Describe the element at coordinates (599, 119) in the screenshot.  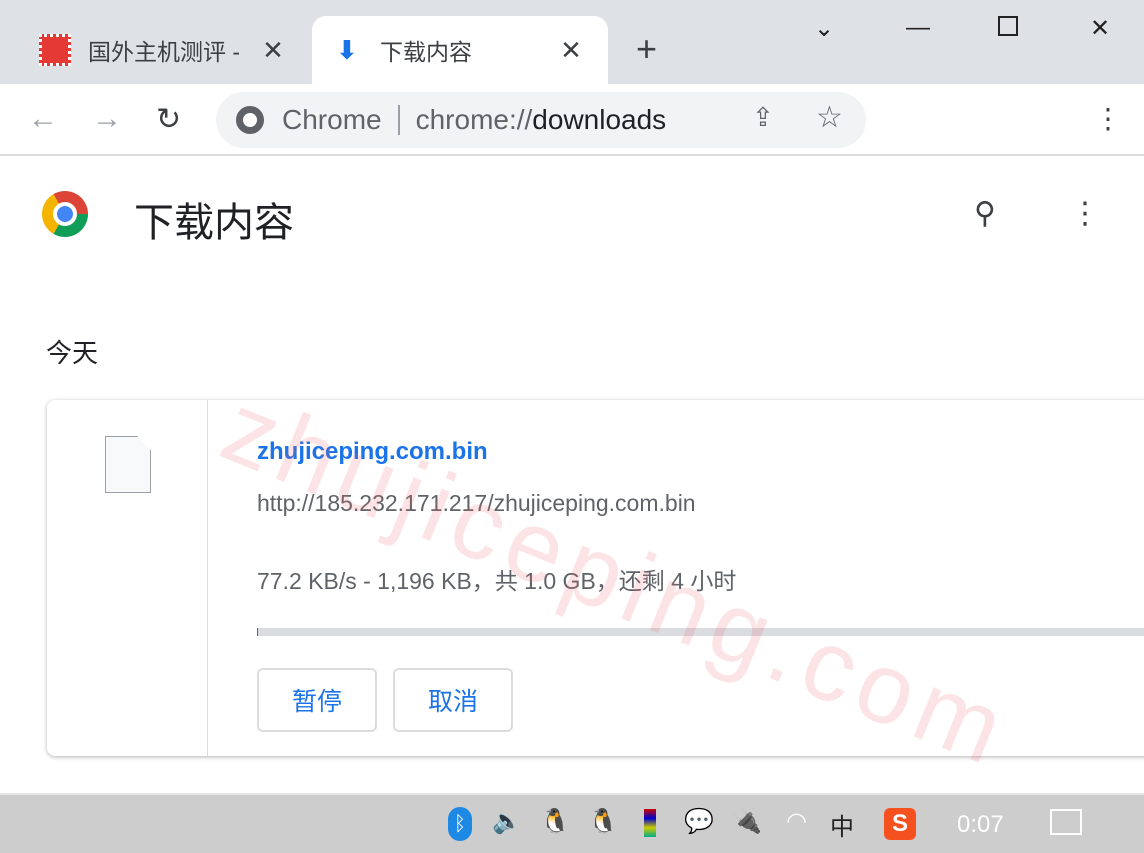
I see `url-host: downloads` at that location.